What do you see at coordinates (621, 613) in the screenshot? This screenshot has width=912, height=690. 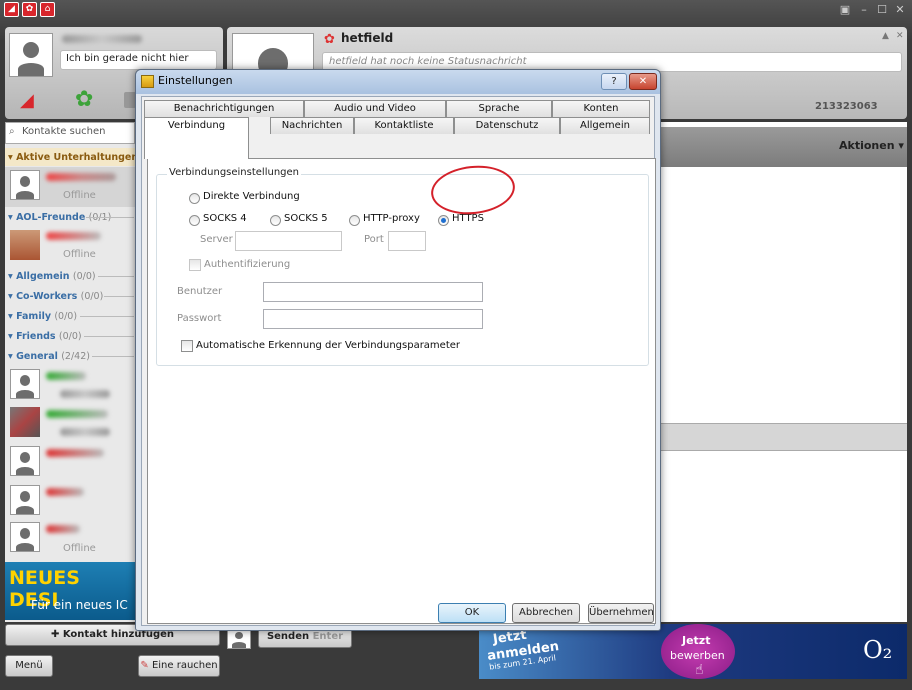 I see `apply-button: Übernehmen` at bounding box center [621, 613].